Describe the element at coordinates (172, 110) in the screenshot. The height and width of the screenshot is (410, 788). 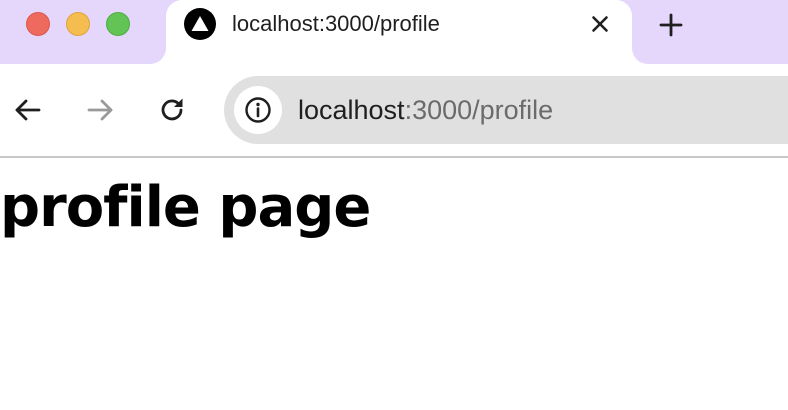
I see `reload-icon` at that location.